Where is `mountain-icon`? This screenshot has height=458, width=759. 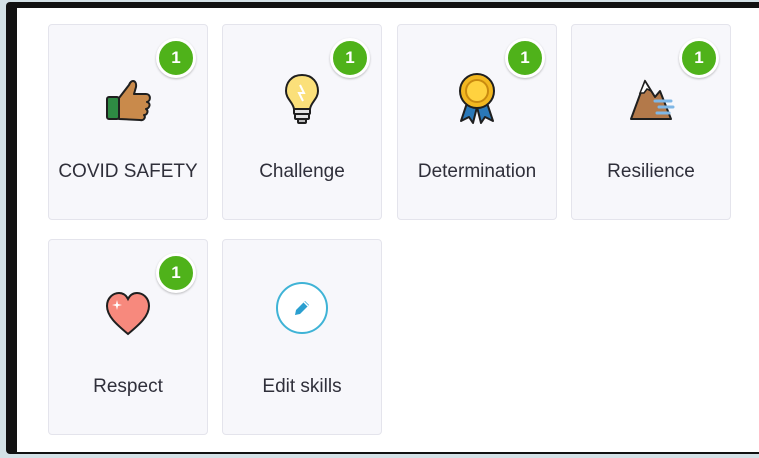
mountain-icon is located at coordinates (652, 99).